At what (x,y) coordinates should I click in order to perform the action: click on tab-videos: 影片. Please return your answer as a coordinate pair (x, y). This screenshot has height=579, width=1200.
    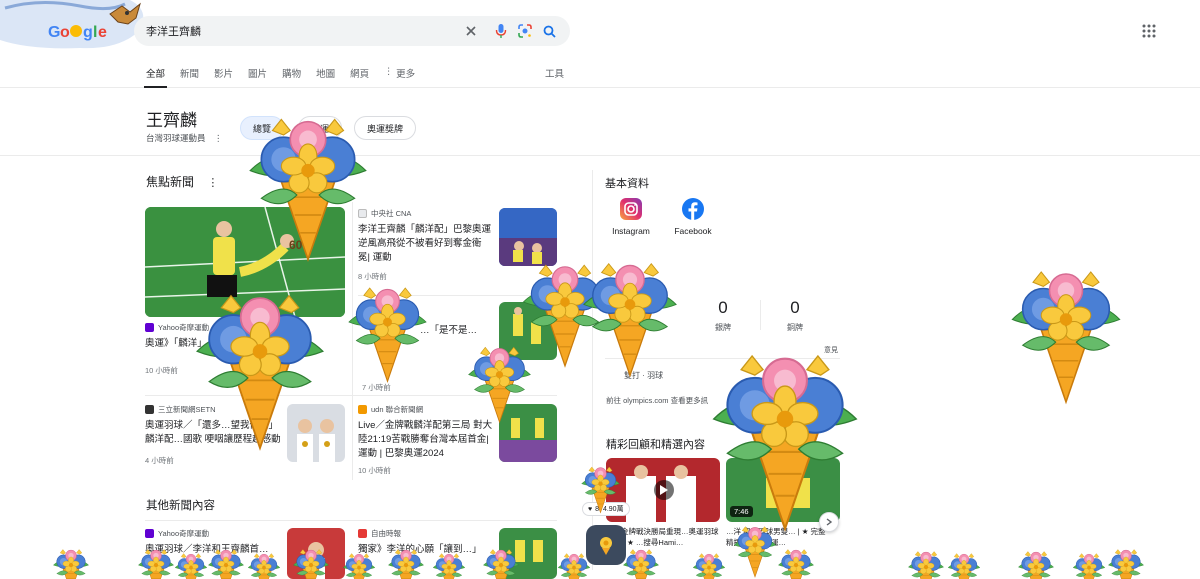
    Looking at the image, I should click on (223, 76).